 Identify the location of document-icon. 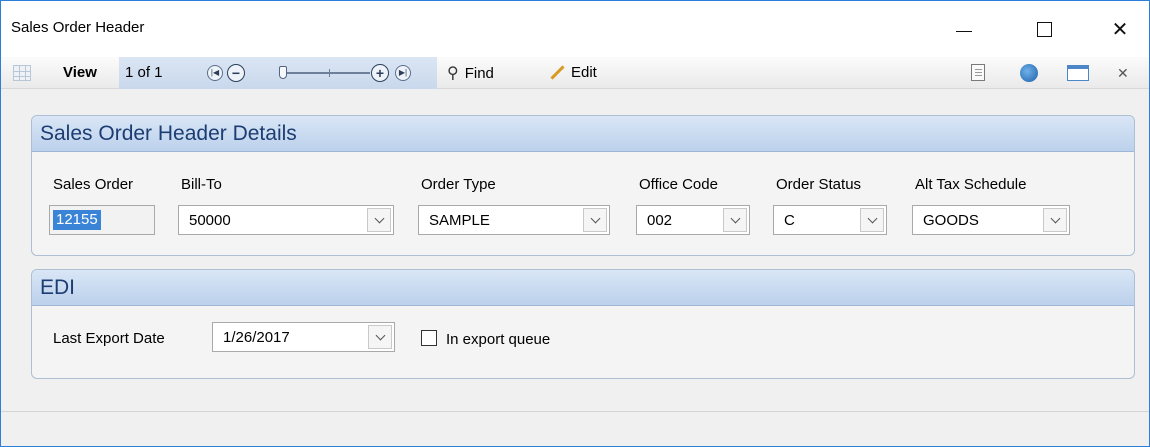
(978, 72).